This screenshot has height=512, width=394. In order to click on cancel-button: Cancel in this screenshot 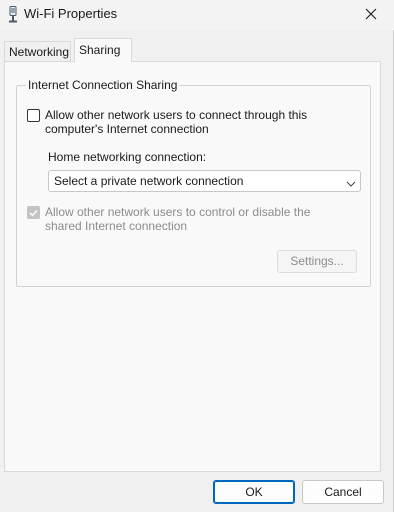, I will do `click(343, 492)`.